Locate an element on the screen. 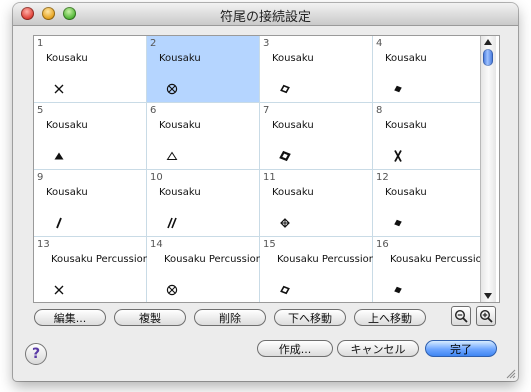 The height and width of the screenshot is (392, 531). cell-number: 12 is located at coordinates (382, 177).